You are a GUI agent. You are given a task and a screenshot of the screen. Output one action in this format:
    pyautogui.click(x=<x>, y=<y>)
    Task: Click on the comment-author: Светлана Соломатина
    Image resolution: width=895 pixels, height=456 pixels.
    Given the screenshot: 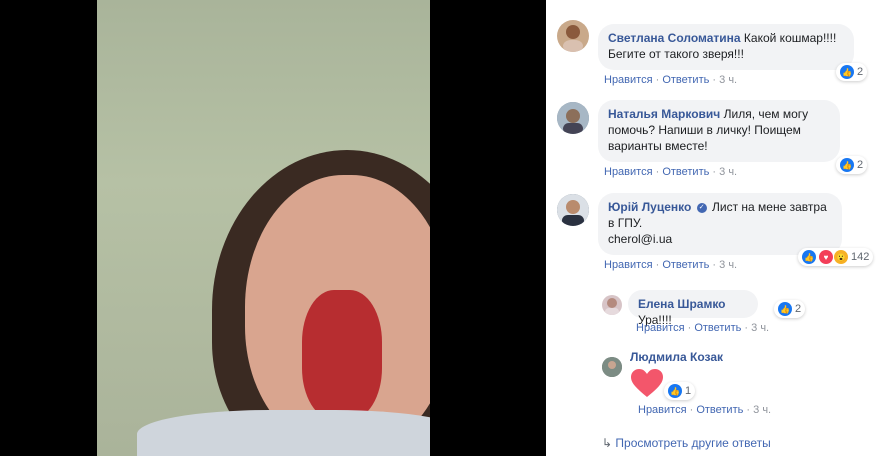 What is the action you would take?
    pyautogui.click(x=674, y=38)
    